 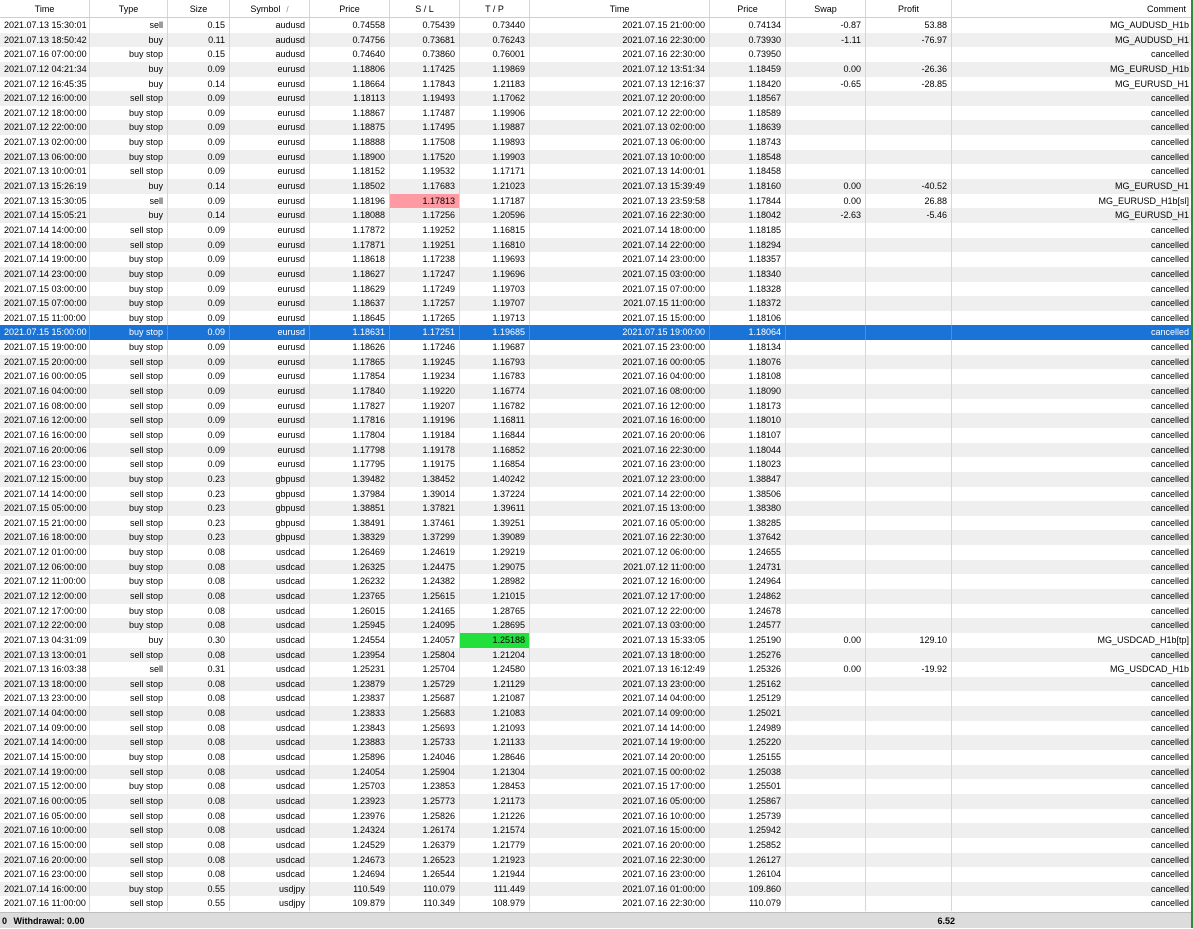 I want to click on column-header-label: Swap, so click(x=825, y=9).